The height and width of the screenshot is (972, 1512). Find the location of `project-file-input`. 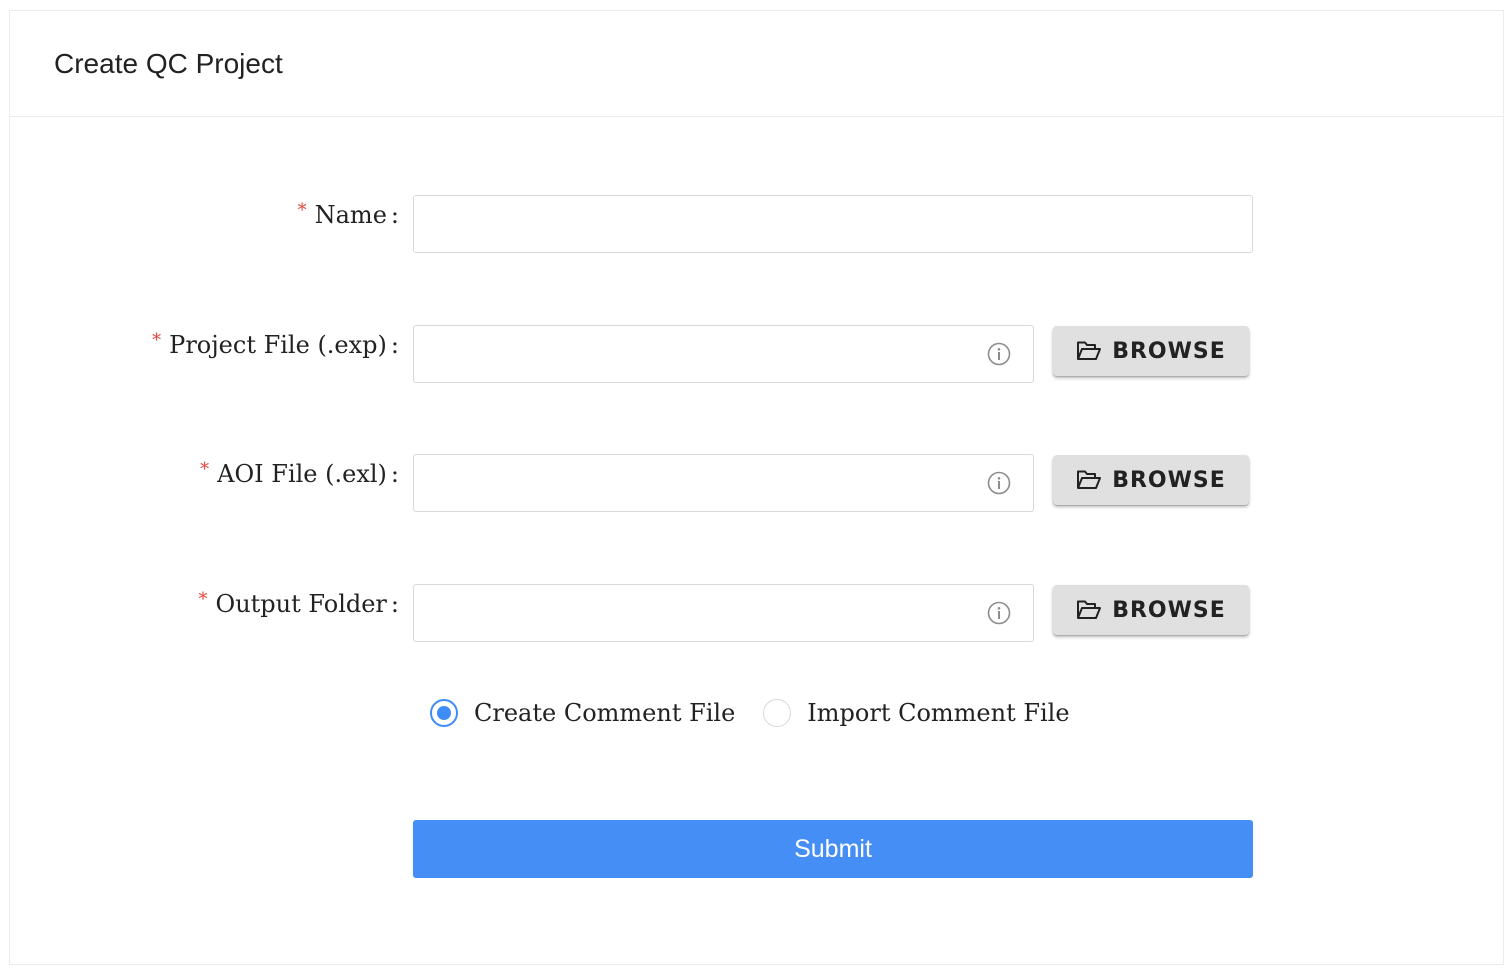

project-file-input is located at coordinates (723, 354).